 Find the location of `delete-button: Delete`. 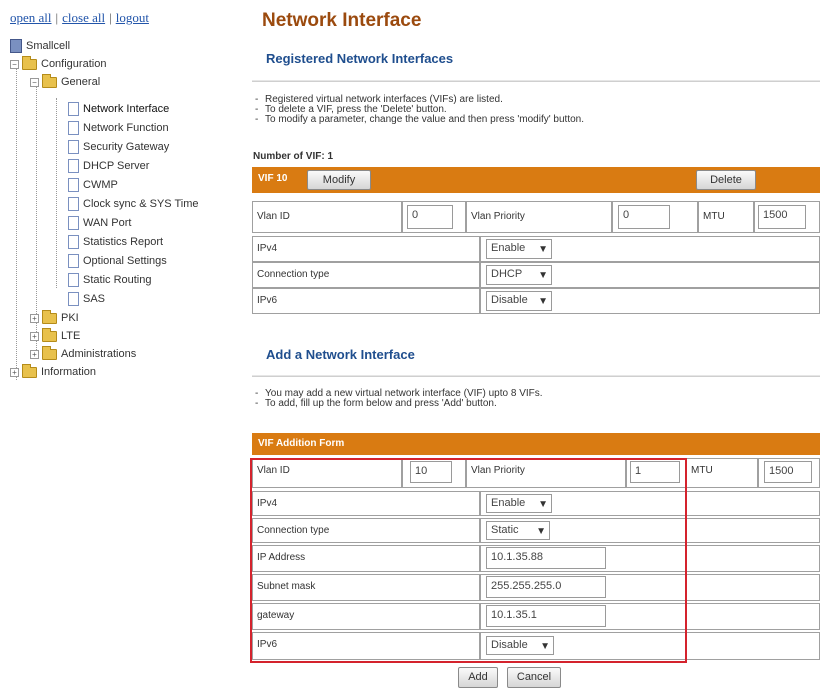

delete-button: Delete is located at coordinates (726, 180).